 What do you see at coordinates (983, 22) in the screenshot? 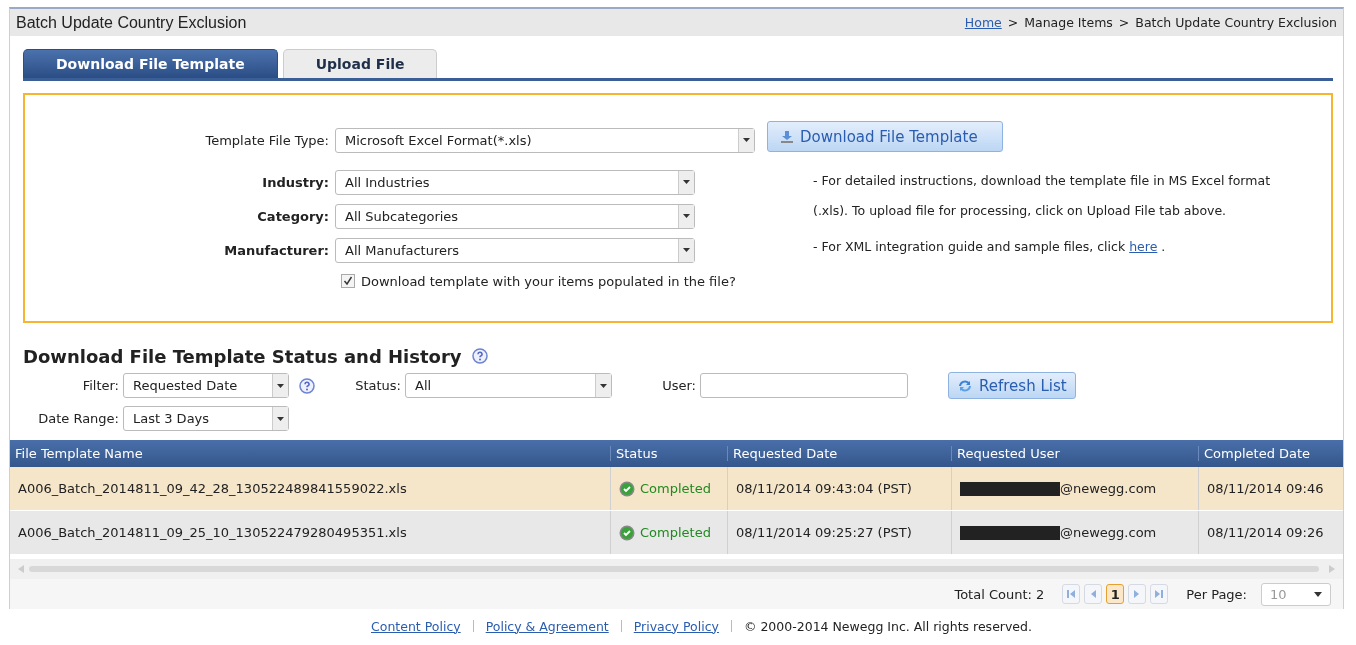
I see `breadcrumb-link: Home` at bounding box center [983, 22].